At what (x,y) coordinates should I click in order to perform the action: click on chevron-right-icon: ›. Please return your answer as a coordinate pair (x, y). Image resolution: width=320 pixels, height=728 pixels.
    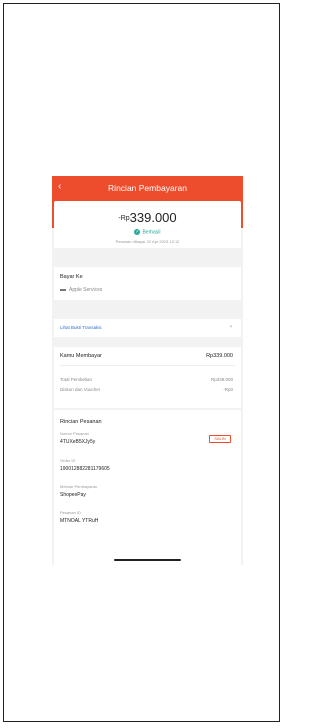
    Looking at the image, I should click on (231, 327).